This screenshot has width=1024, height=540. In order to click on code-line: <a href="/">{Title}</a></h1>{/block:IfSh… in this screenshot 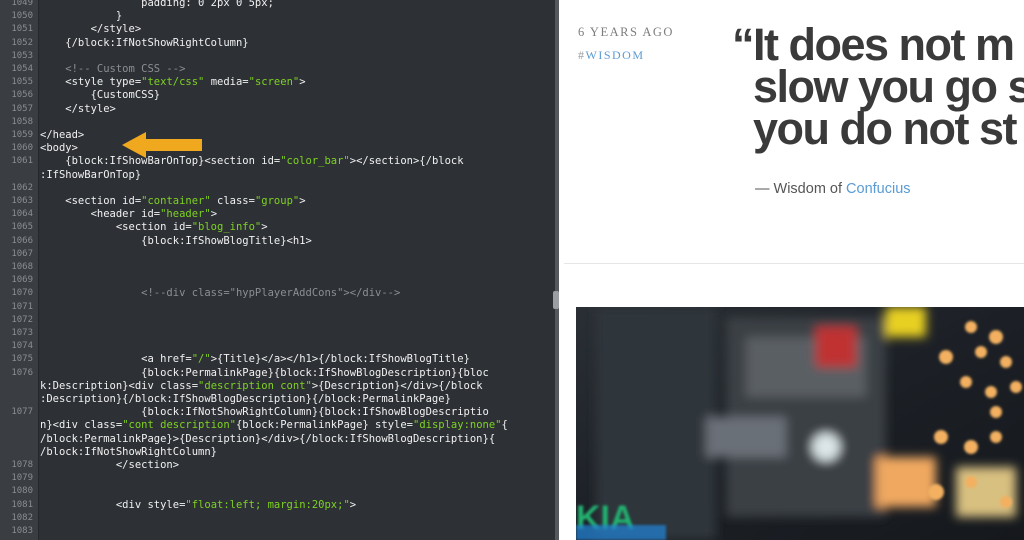, I will do `click(255, 359)`.